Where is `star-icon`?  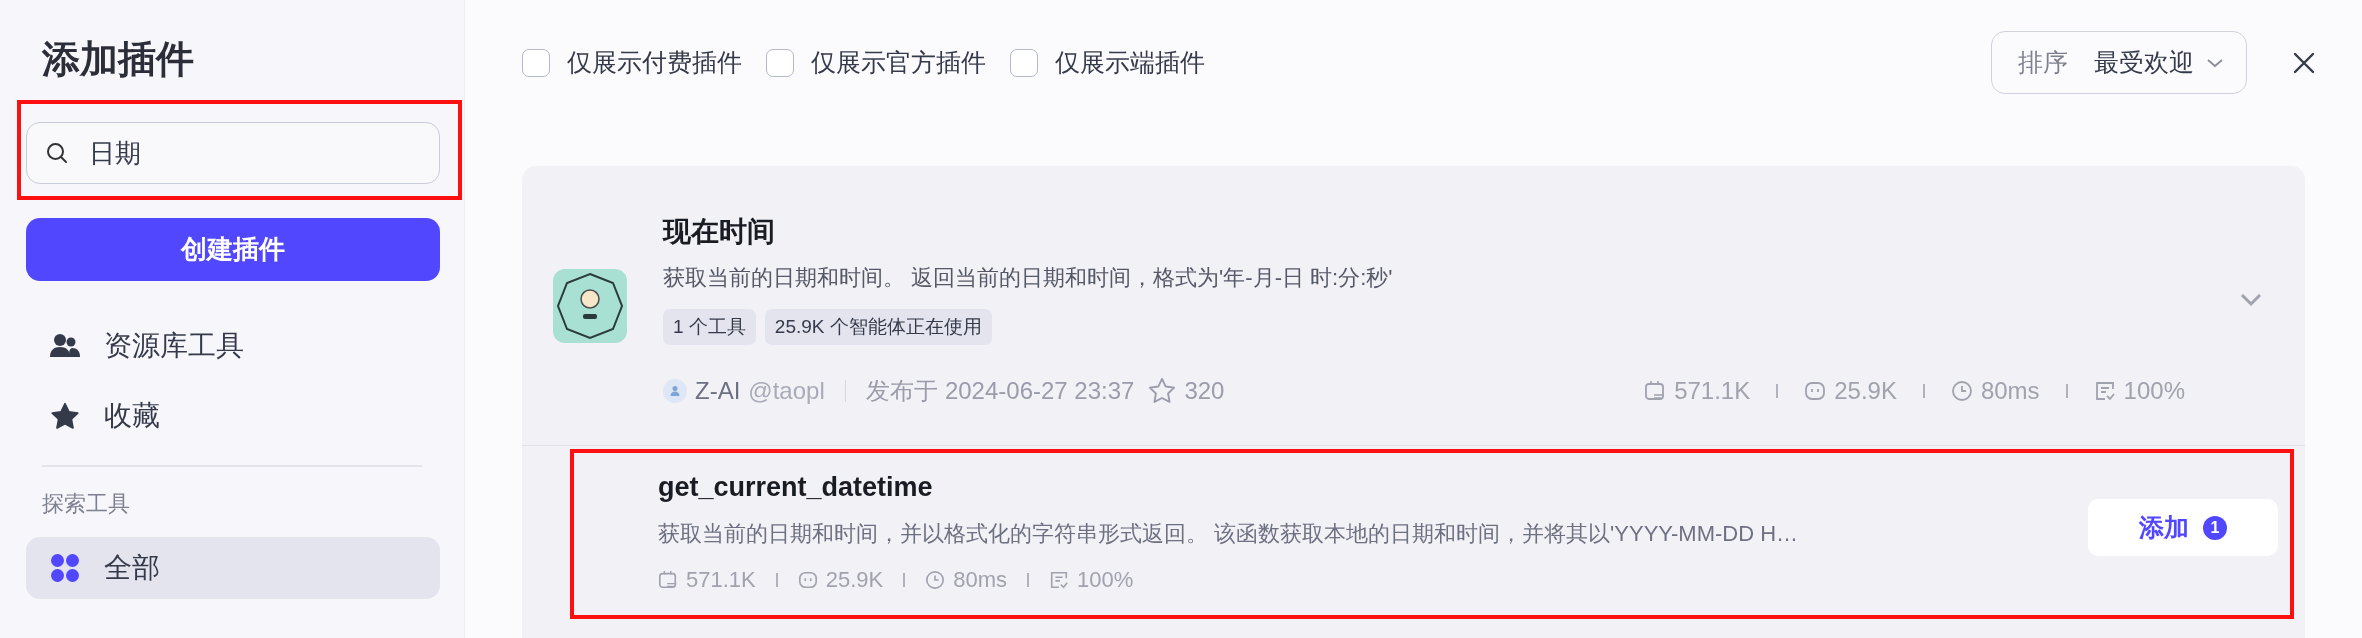
star-icon is located at coordinates (65, 416).